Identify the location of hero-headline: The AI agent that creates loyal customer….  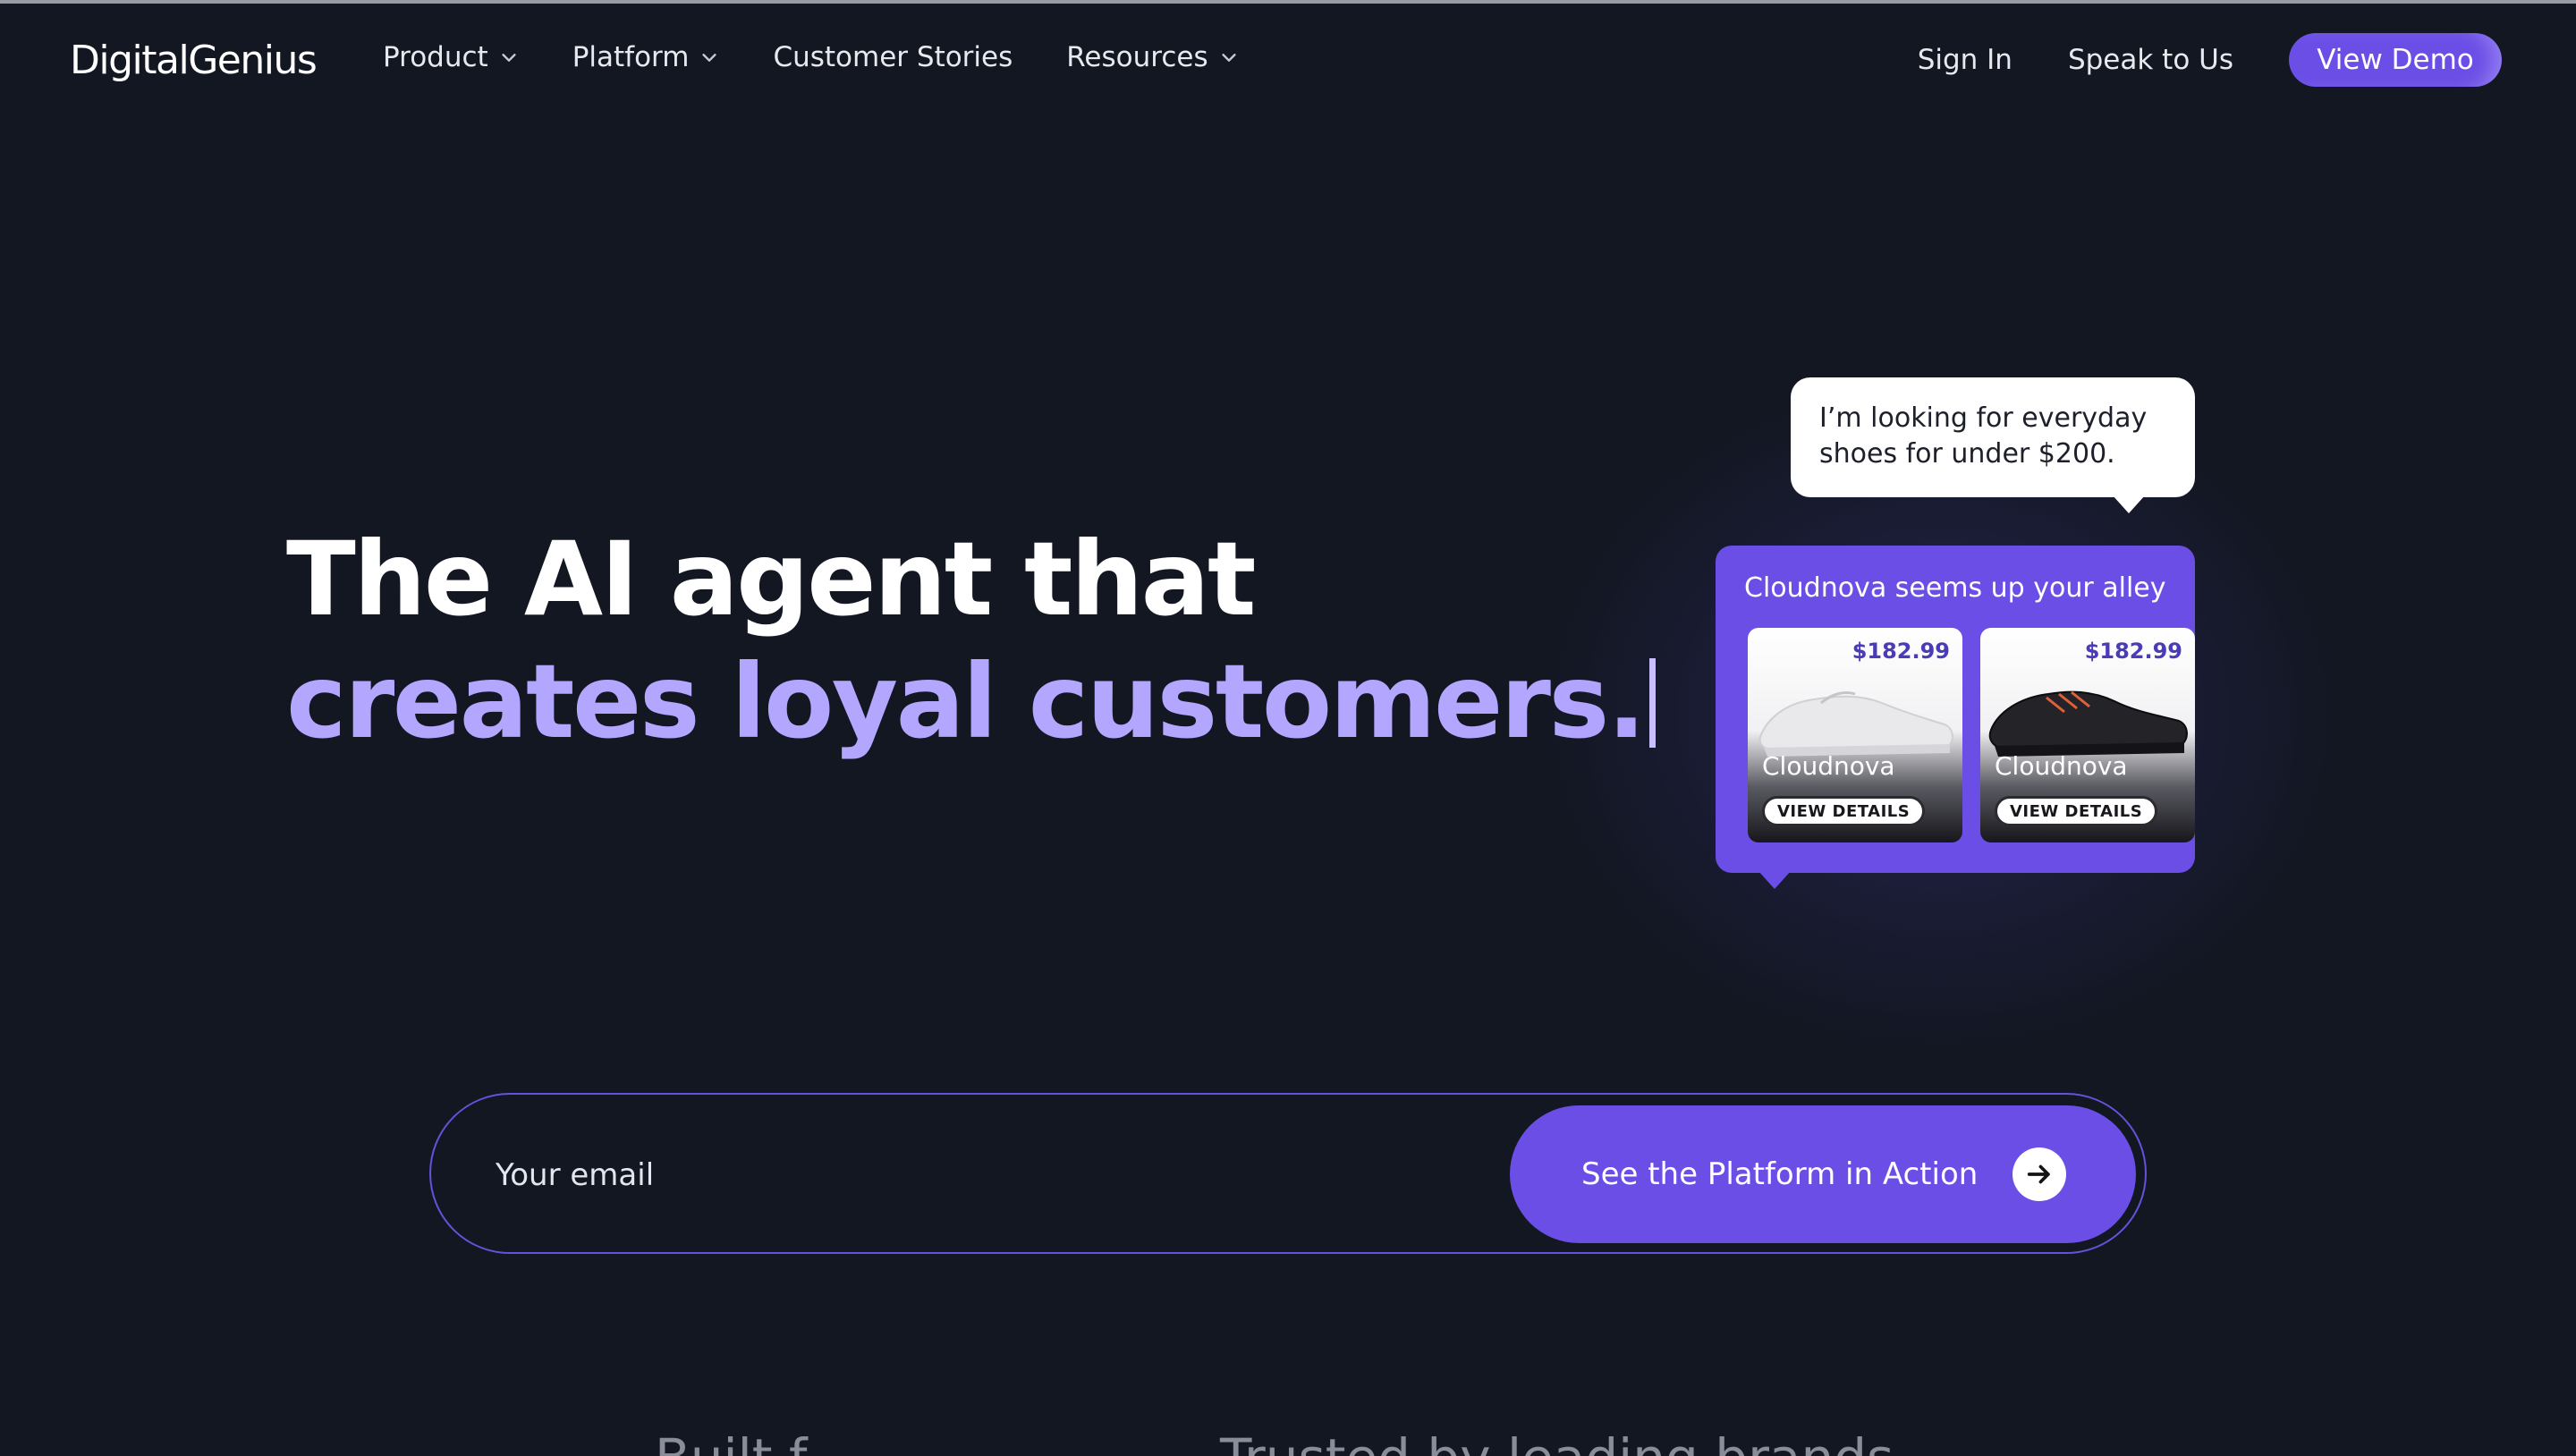
(971, 641).